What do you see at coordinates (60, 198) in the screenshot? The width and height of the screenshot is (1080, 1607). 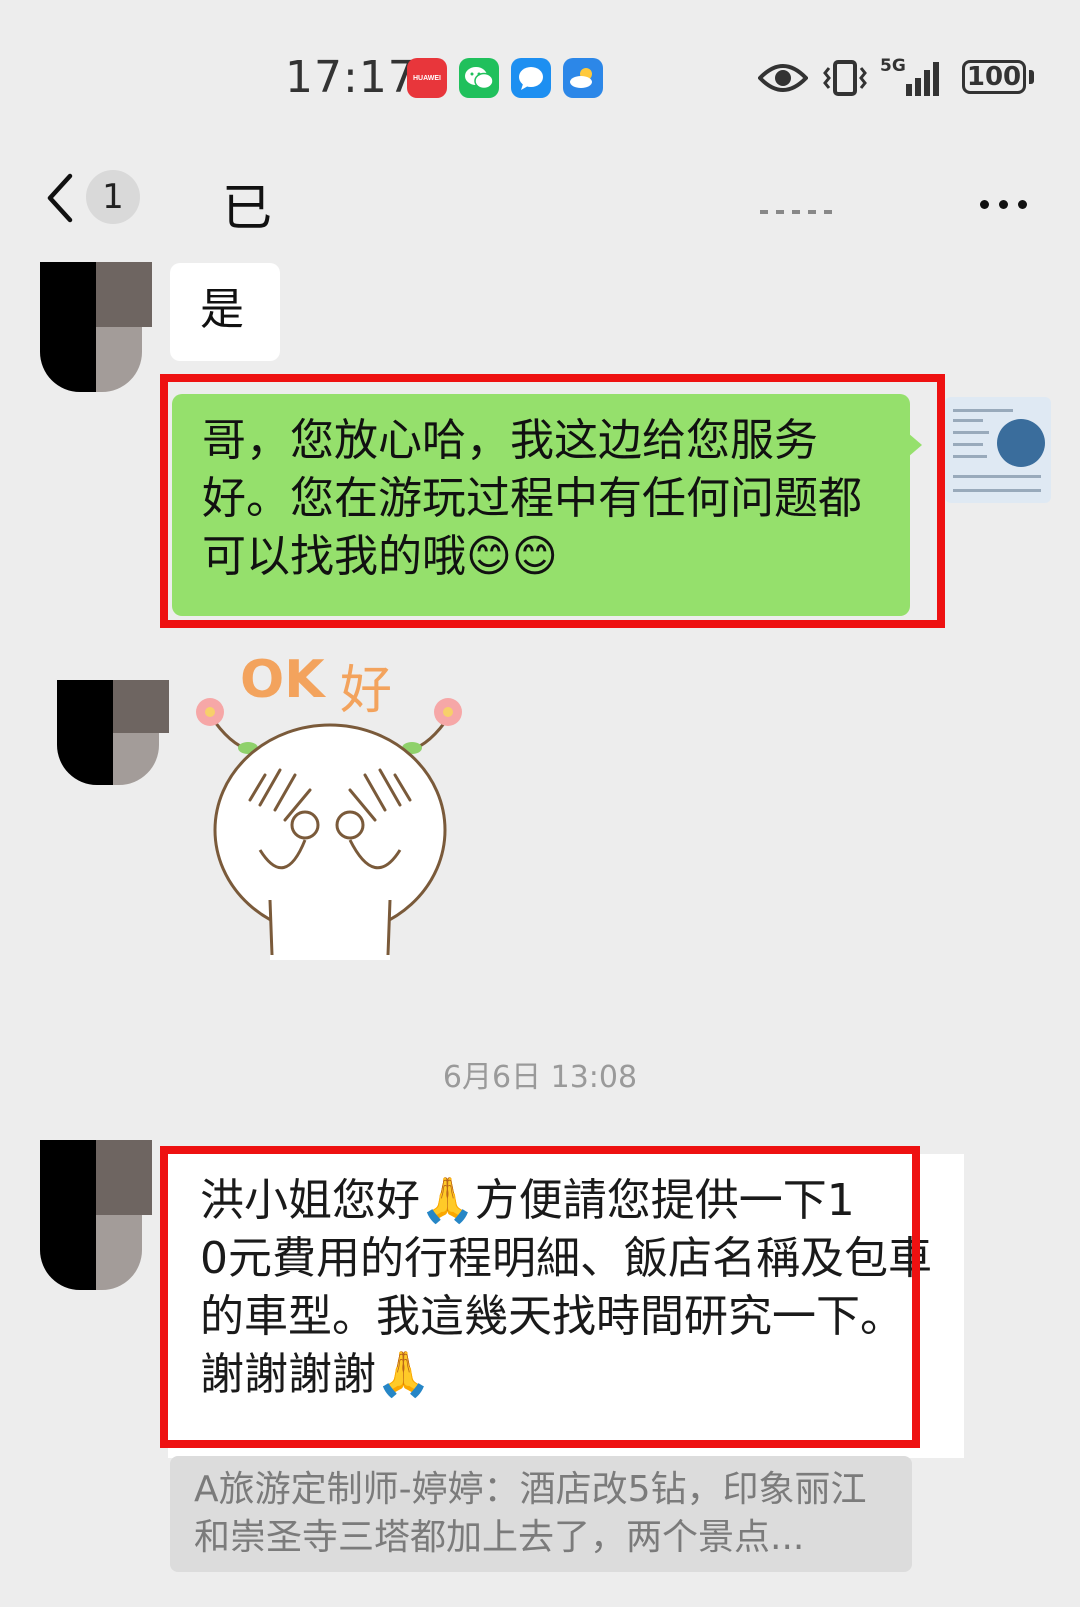 I see `back-icon` at bounding box center [60, 198].